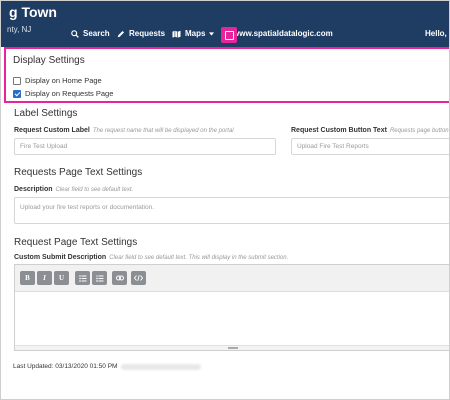 The width and height of the screenshot is (450, 400). I want to click on request-custom-button-text: Request Custom Button Text, so click(339, 130).